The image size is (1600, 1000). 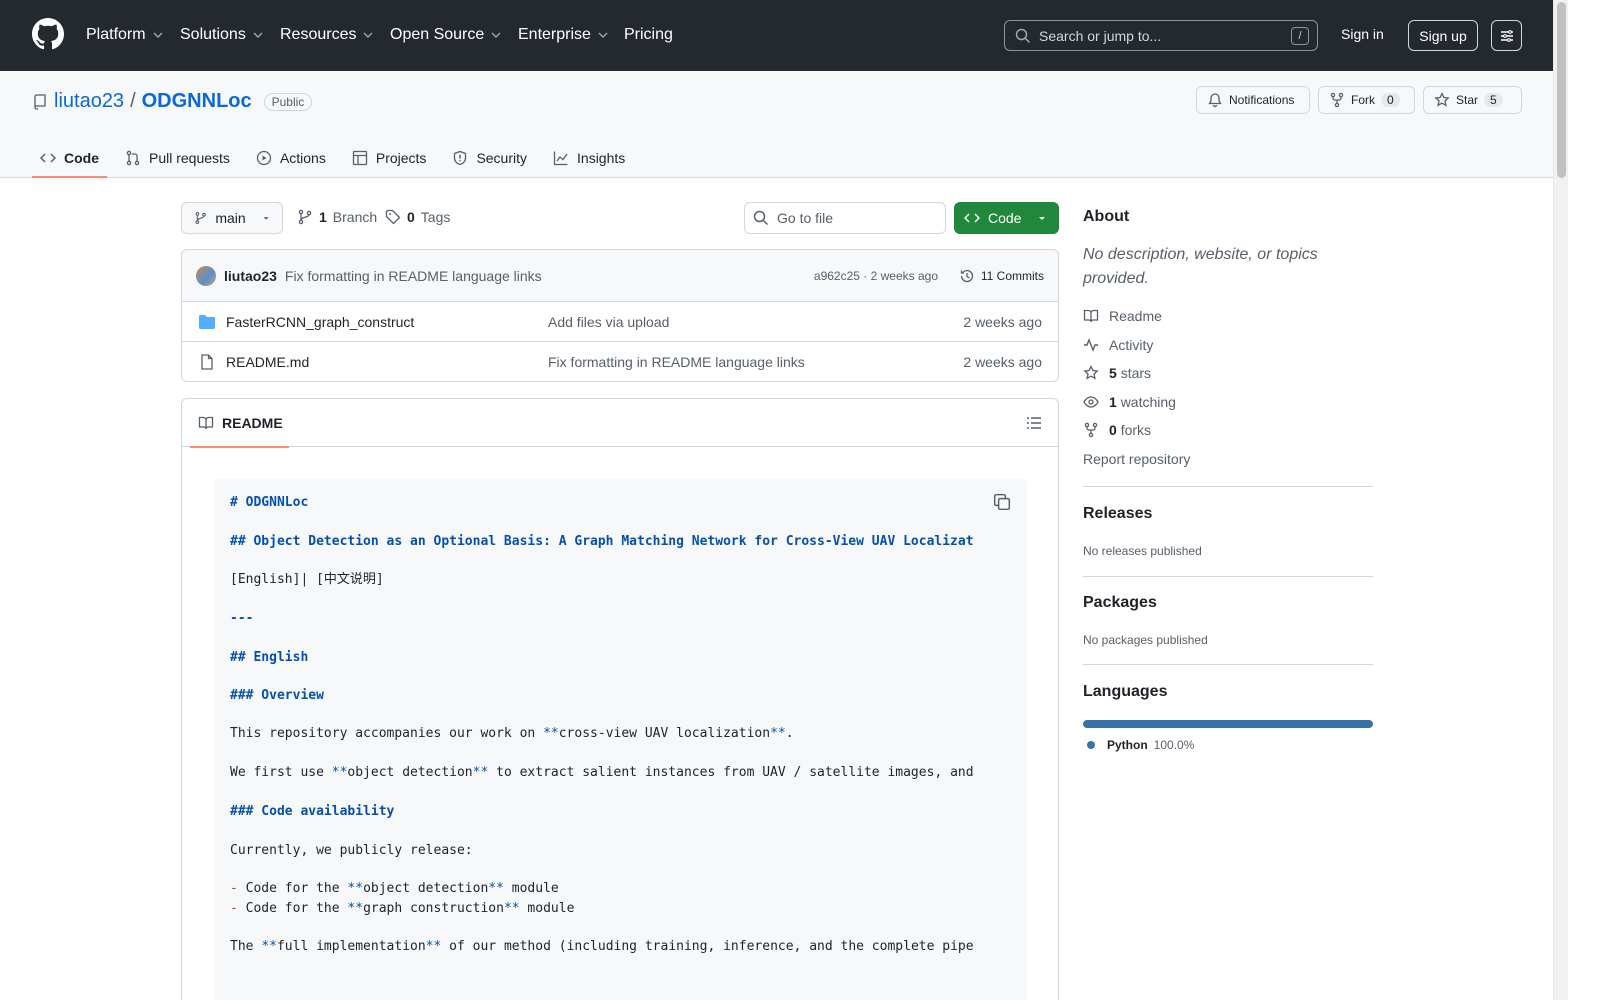 What do you see at coordinates (1362, 34) in the screenshot?
I see `sign-in-link: Sign in` at bounding box center [1362, 34].